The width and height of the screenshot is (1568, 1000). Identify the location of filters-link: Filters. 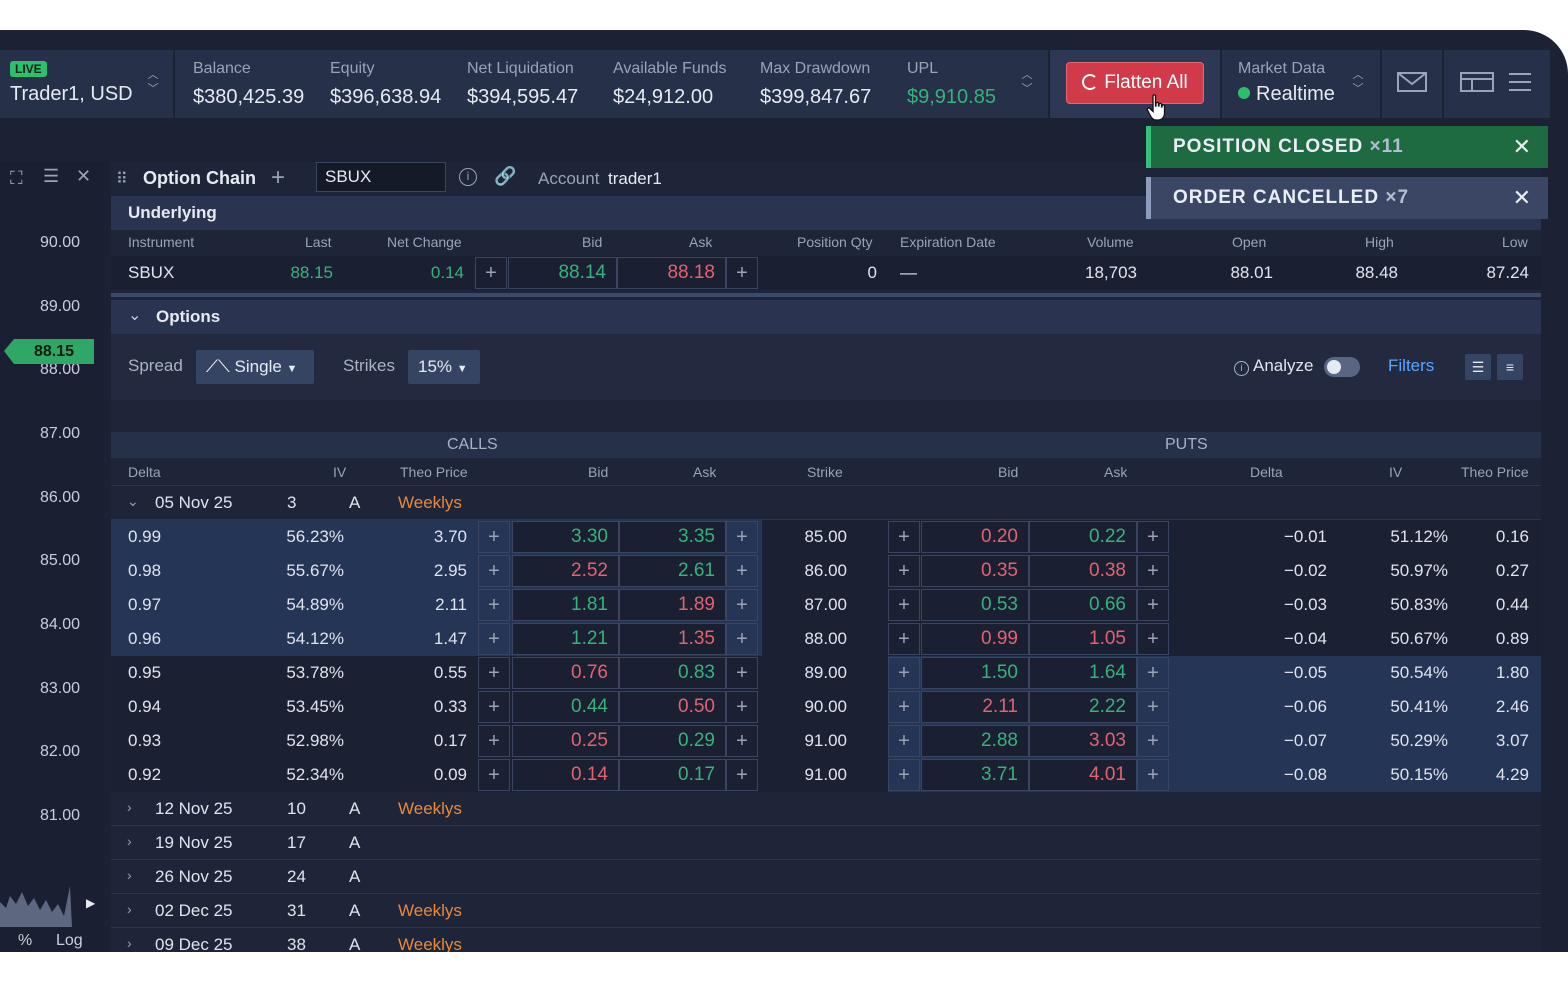
(1411, 366).